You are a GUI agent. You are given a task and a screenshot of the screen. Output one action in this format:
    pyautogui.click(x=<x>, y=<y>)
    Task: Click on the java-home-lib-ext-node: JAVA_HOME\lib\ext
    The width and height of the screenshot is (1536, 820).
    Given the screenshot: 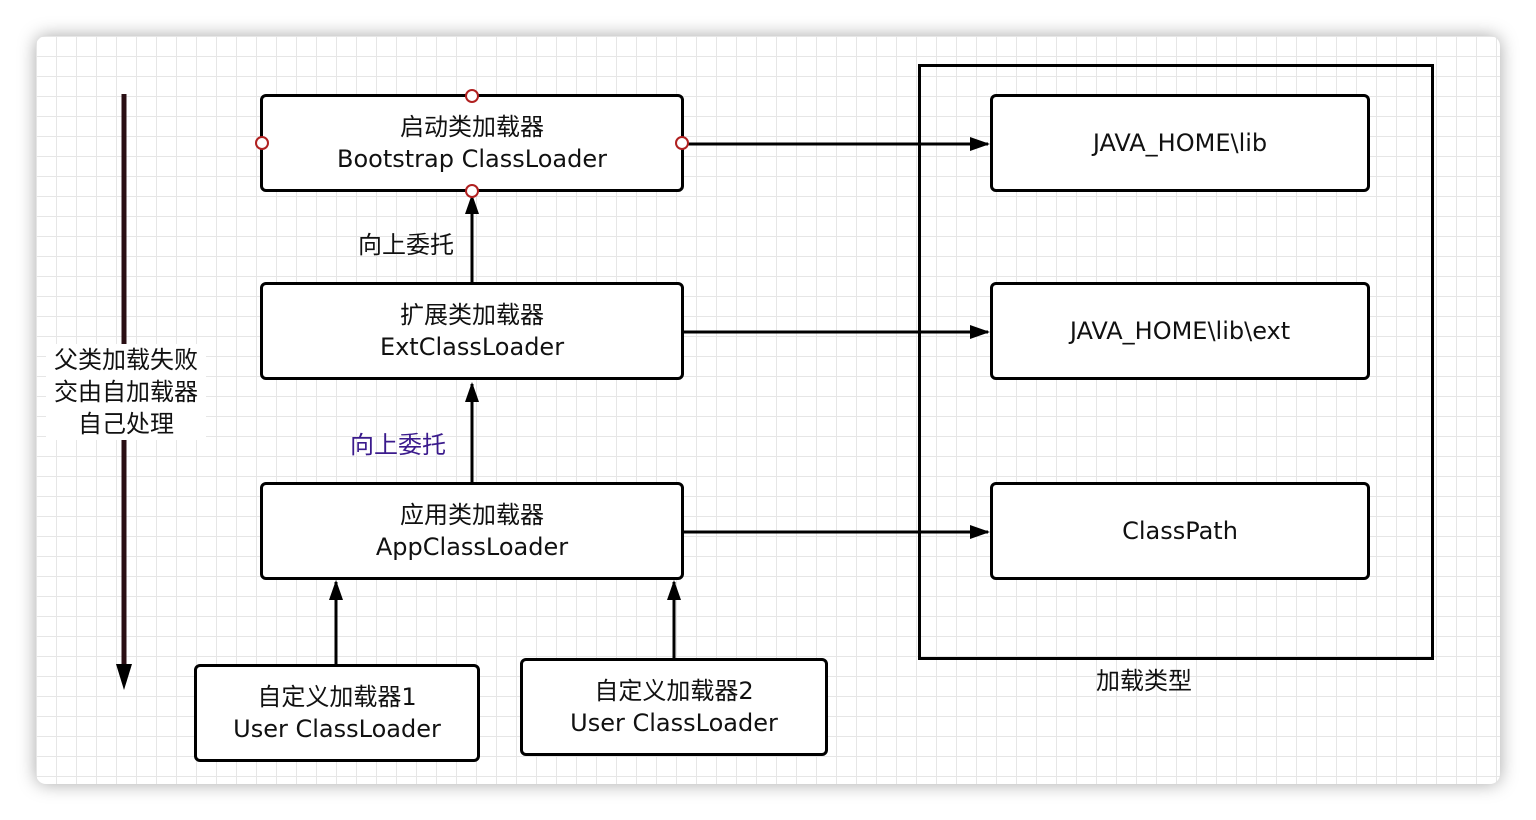 What is the action you would take?
    pyautogui.click(x=1180, y=331)
    